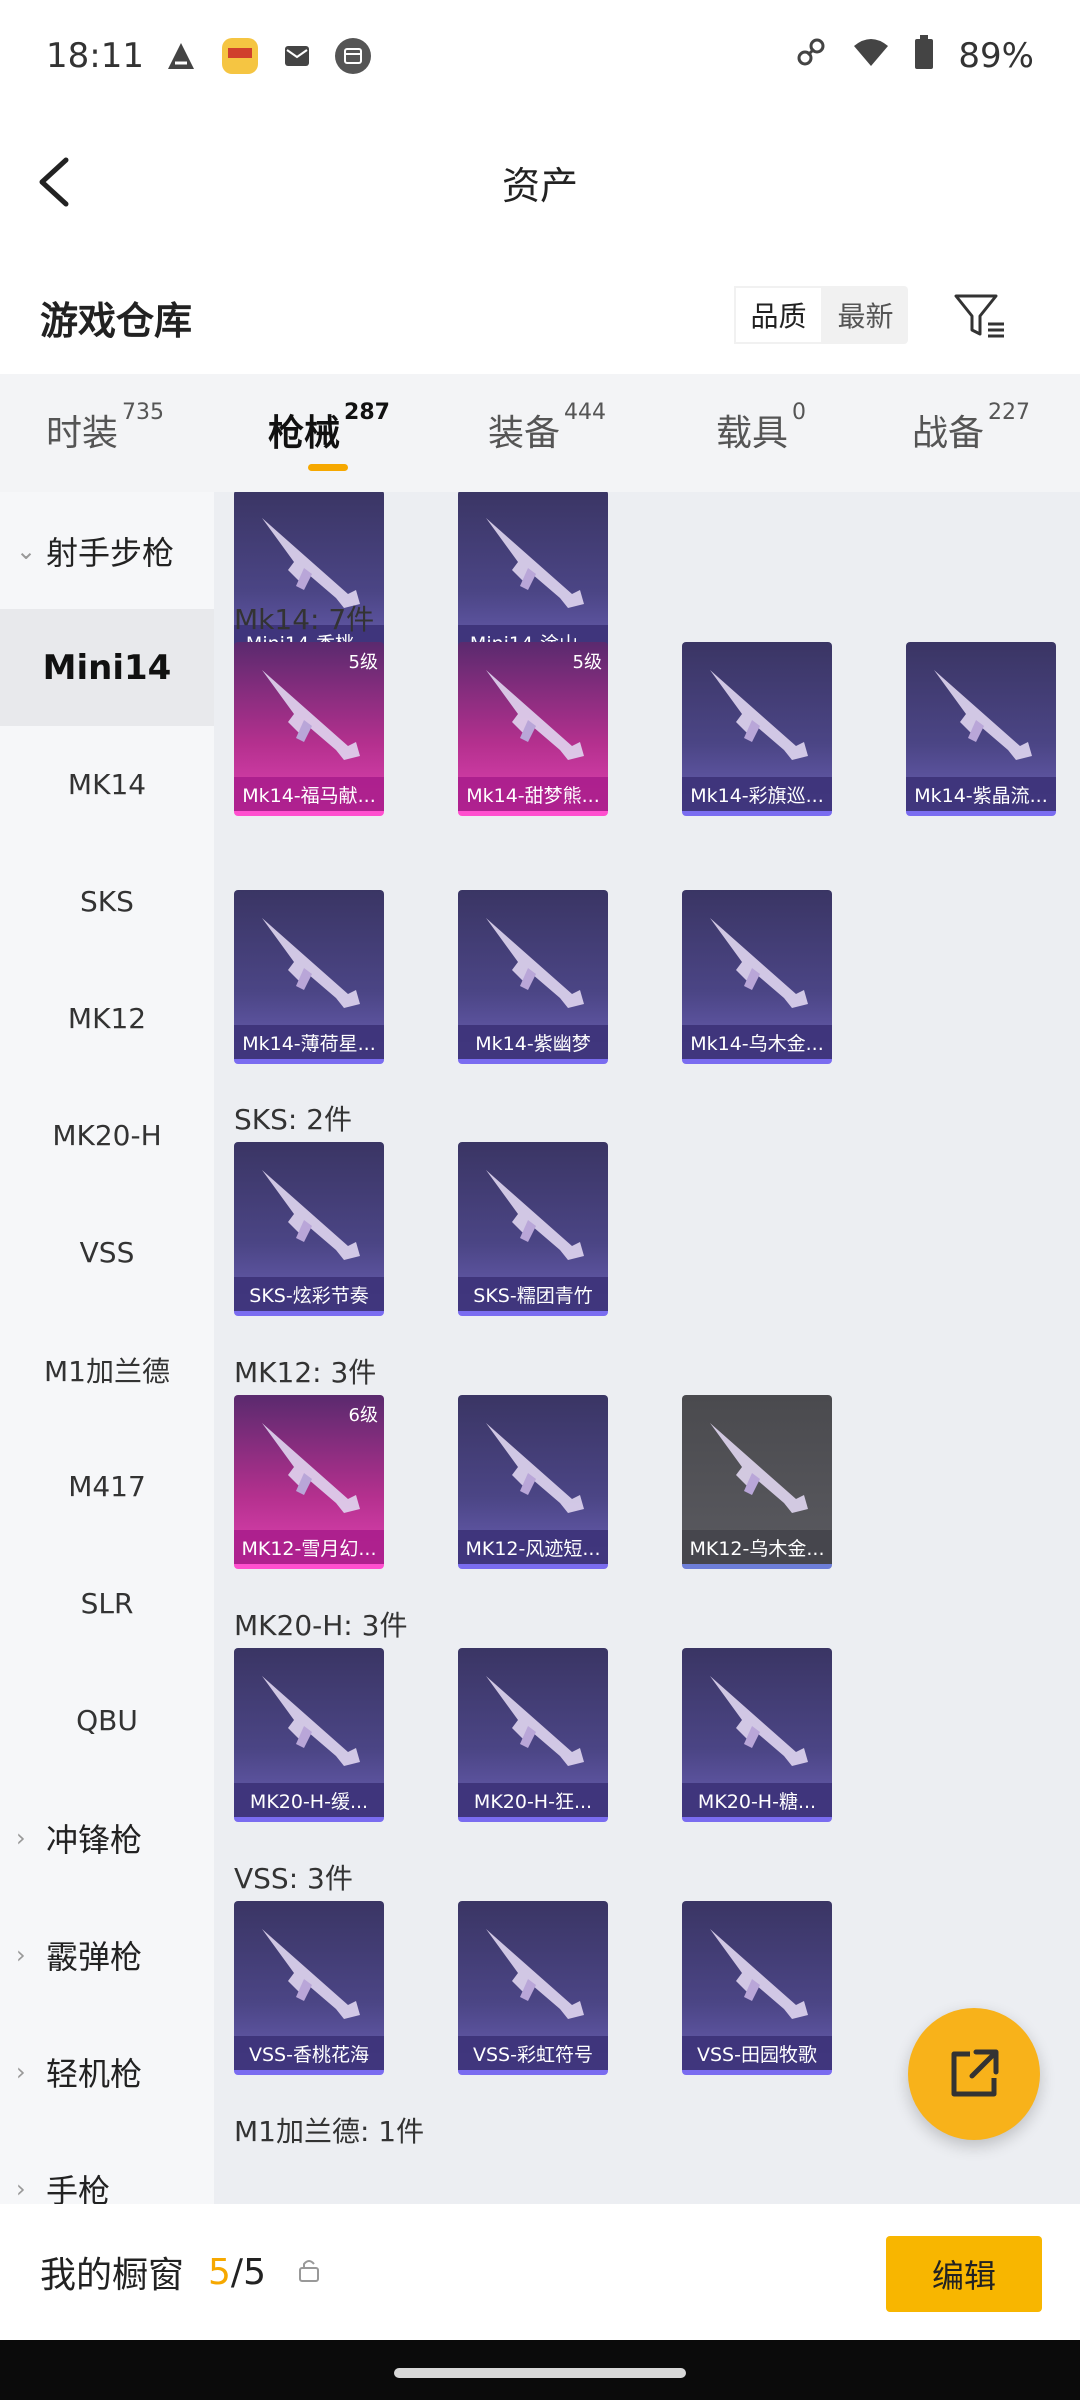  Describe the element at coordinates (865, 315) in the screenshot. I see `sort-latest-button: 最新` at that location.